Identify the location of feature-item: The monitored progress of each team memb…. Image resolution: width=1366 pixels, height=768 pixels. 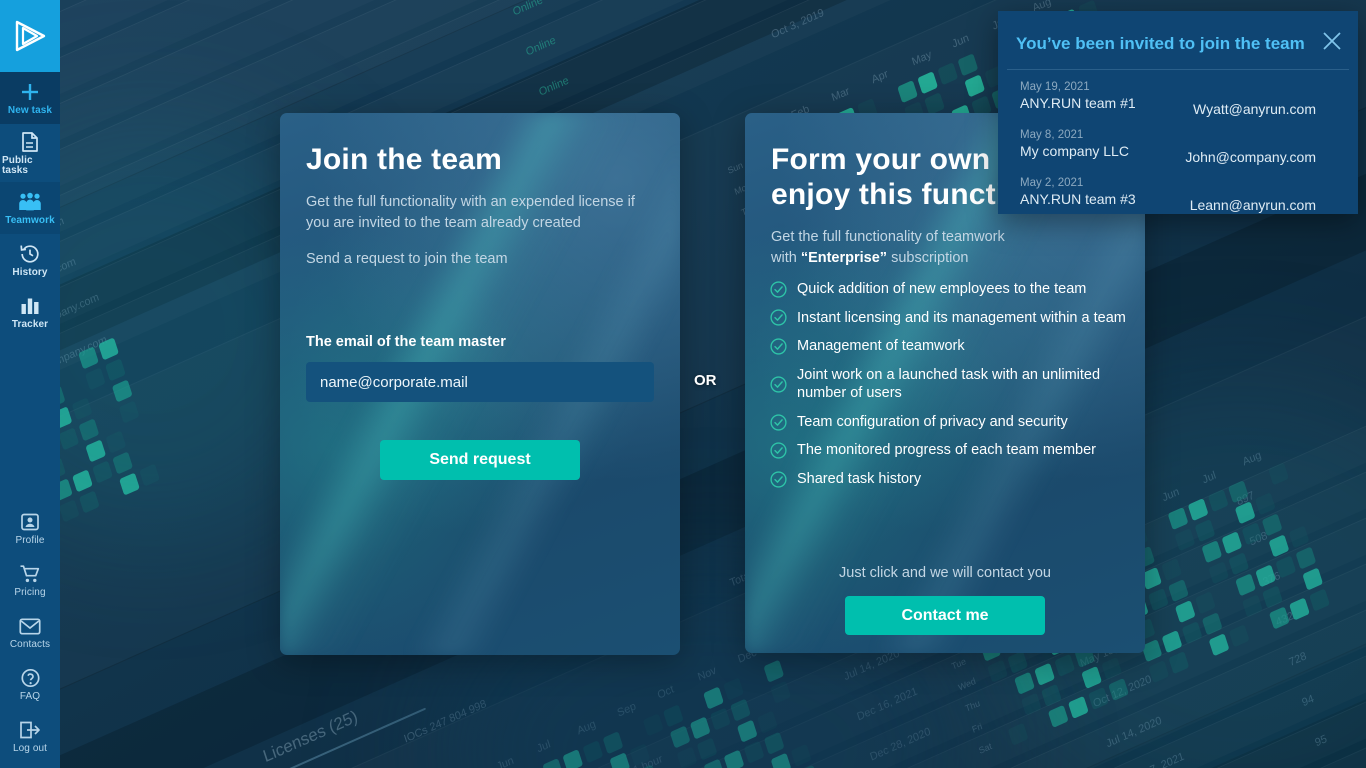
(957, 450).